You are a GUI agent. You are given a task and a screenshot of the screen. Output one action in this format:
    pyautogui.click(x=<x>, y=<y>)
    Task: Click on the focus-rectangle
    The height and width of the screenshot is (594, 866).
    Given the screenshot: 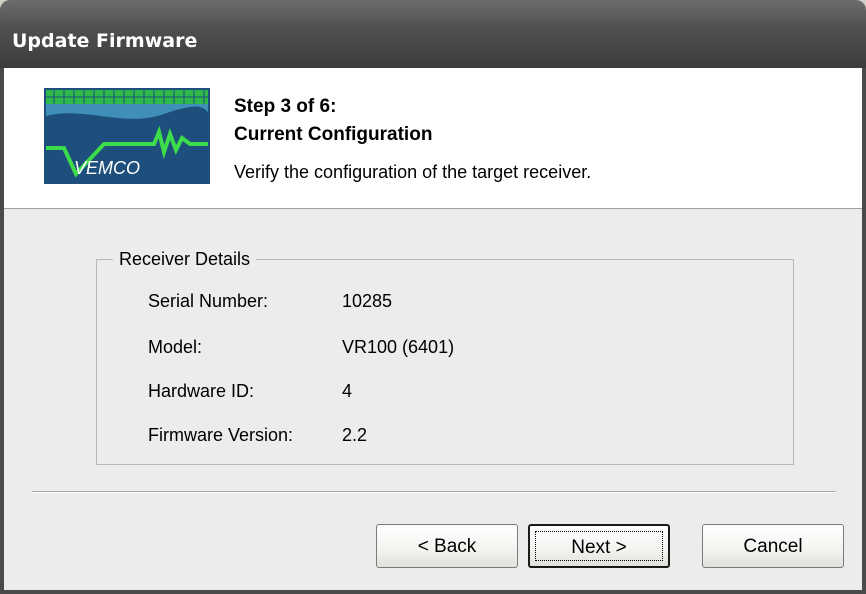 What is the action you would take?
    pyautogui.click(x=599, y=546)
    